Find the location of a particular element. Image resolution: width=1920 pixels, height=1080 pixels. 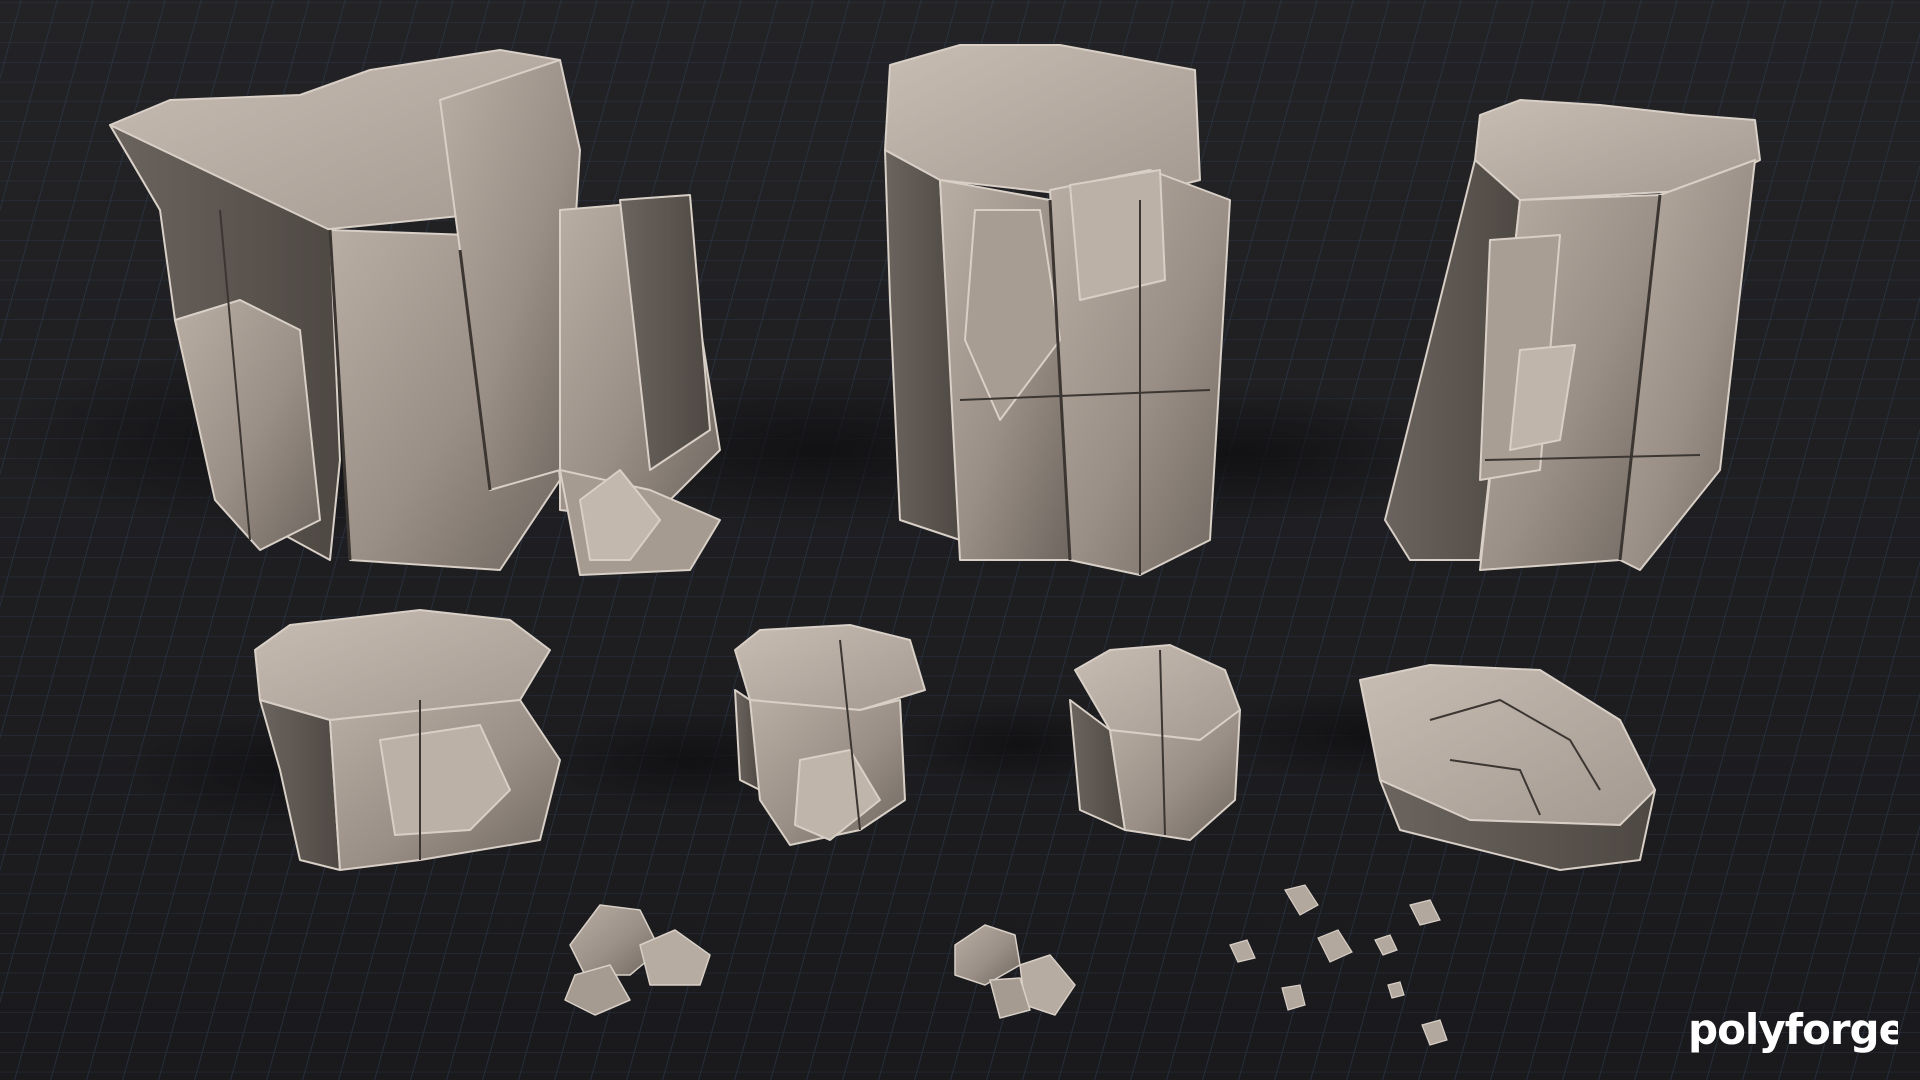

brand-logo-text: polyforge is located at coordinates (1793, 1029).